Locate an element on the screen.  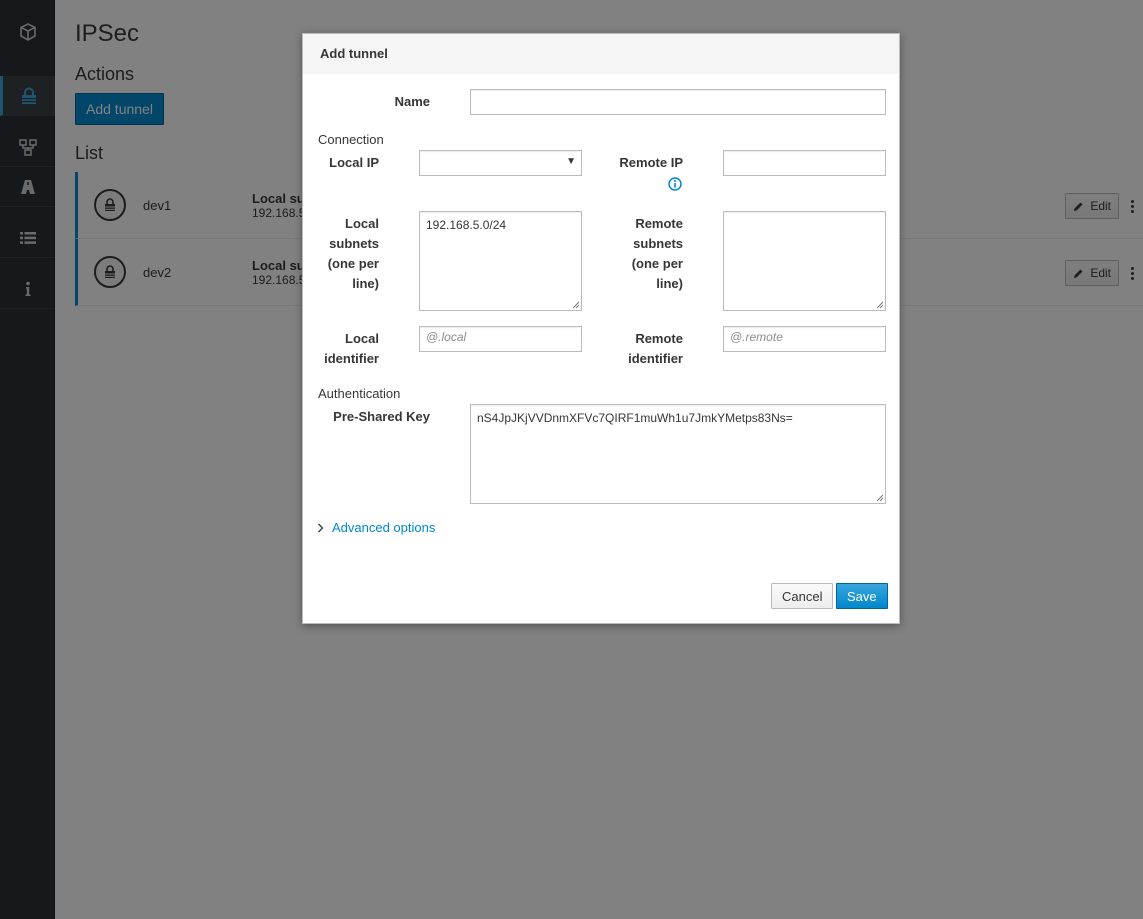
authentication-heading: Authentication is located at coordinates (359, 393).